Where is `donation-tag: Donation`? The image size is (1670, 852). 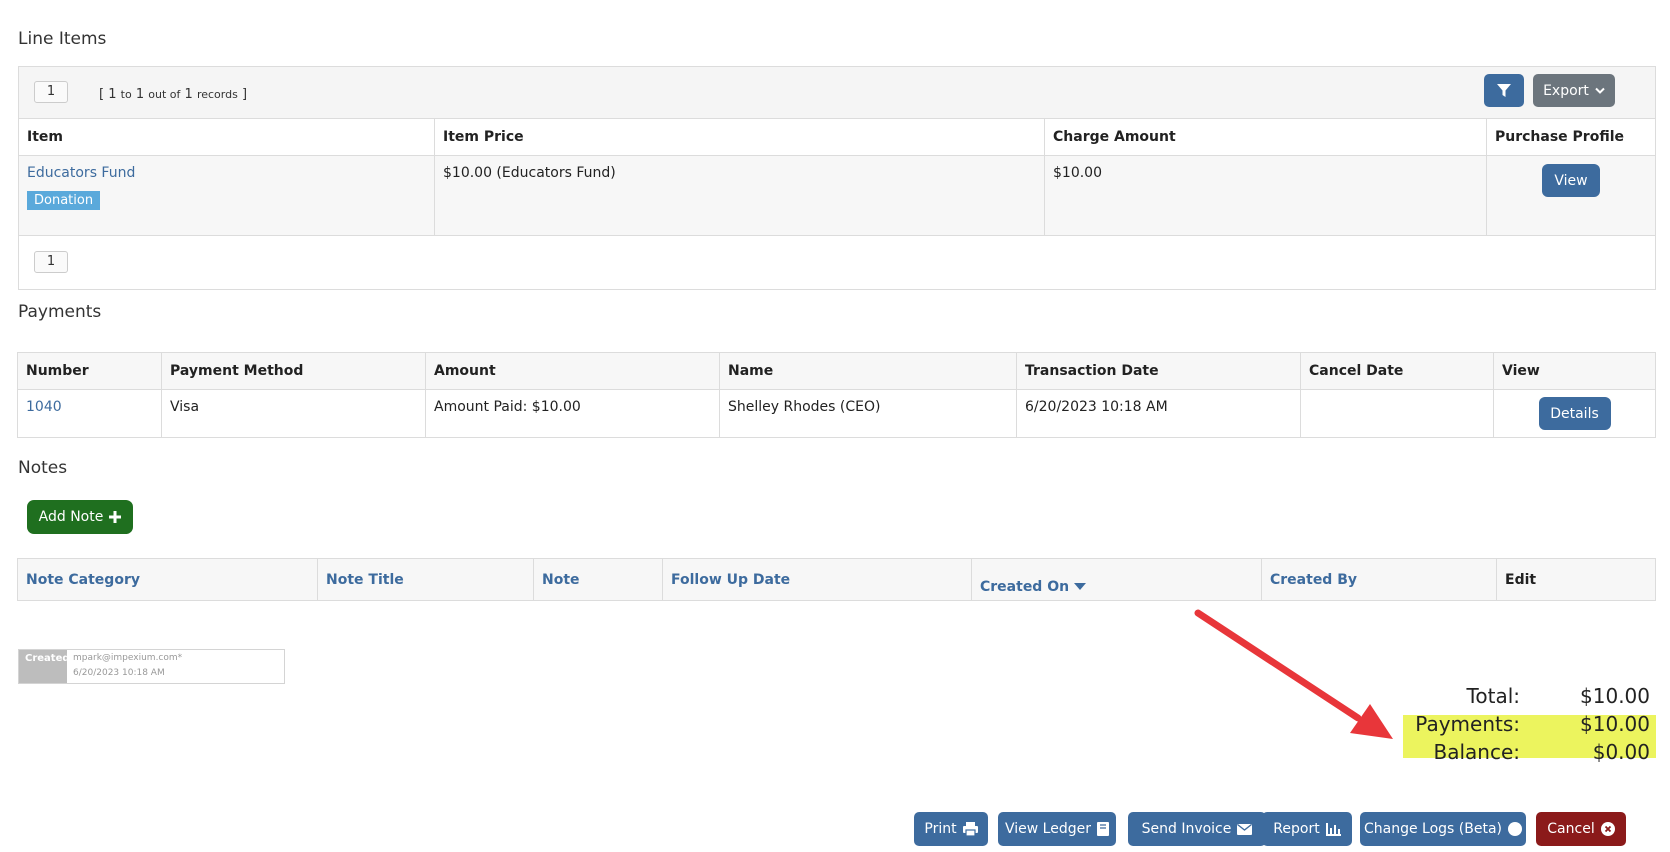
donation-tag: Donation is located at coordinates (64, 200).